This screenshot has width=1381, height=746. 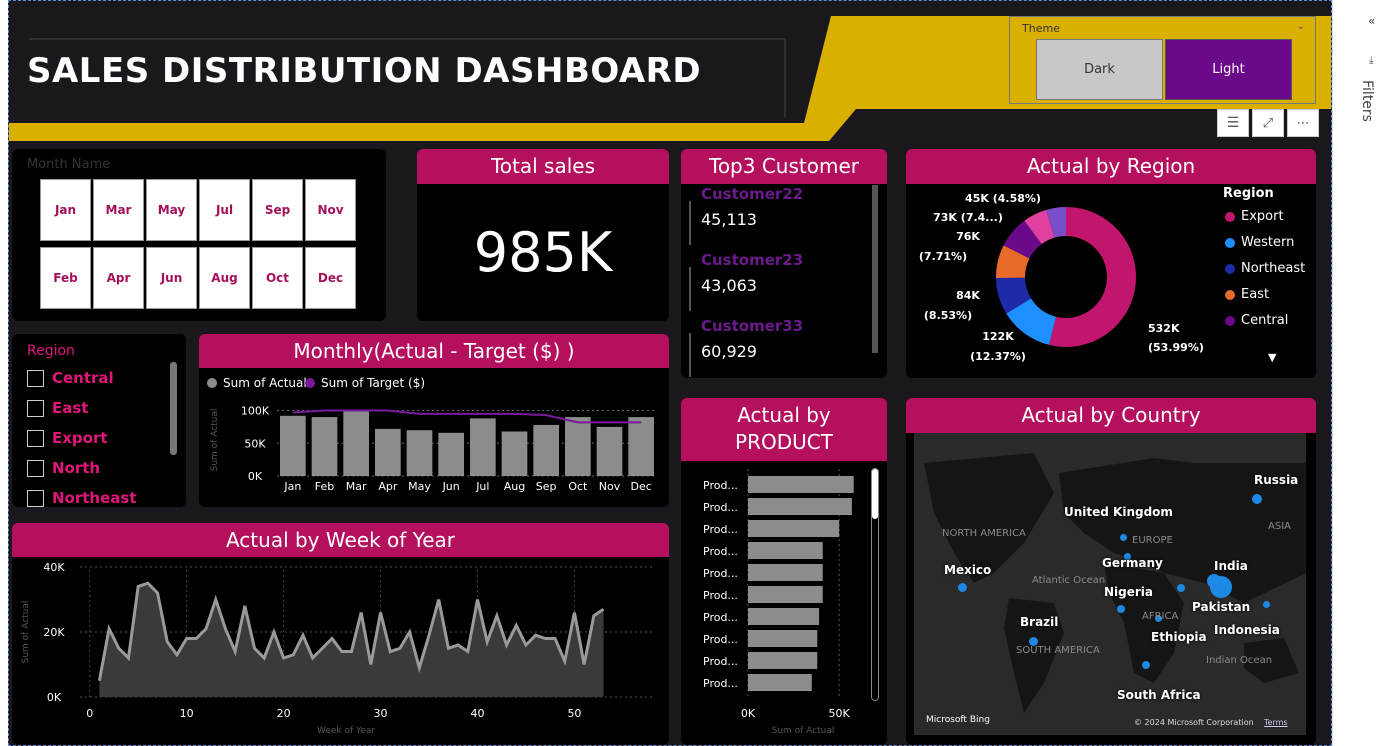 What do you see at coordinates (968, 295) in the screenshot?
I see `data-label: 84K` at bounding box center [968, 295].